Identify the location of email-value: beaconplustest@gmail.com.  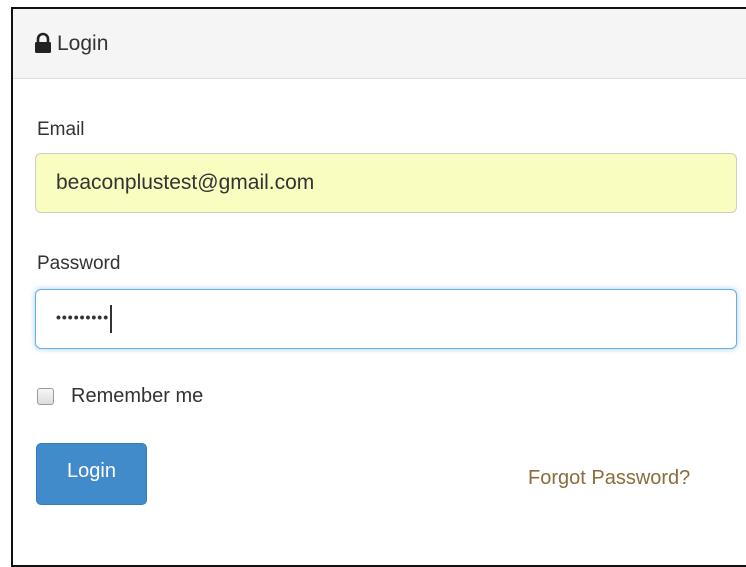
(185, 182).